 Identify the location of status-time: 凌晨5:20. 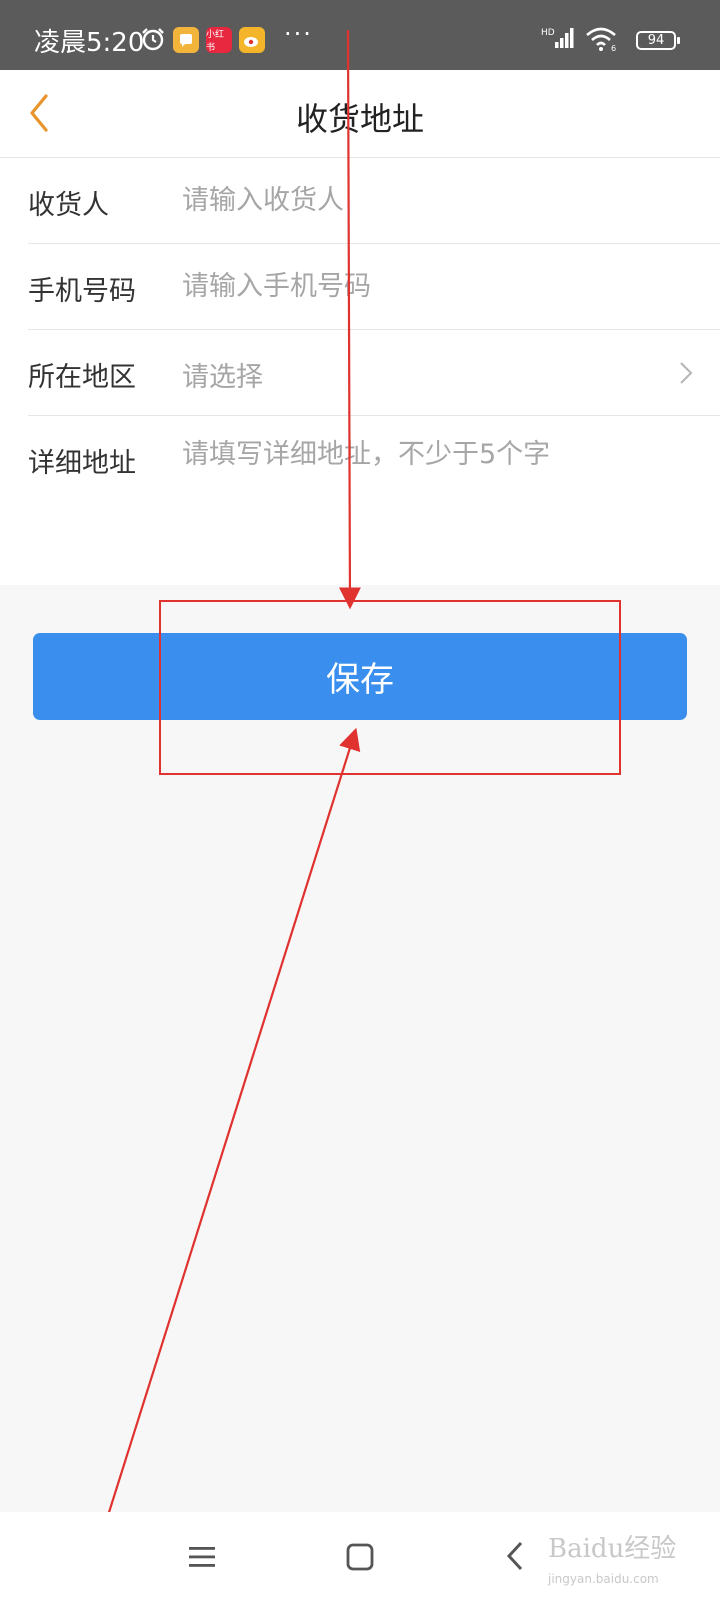
(89, 43).